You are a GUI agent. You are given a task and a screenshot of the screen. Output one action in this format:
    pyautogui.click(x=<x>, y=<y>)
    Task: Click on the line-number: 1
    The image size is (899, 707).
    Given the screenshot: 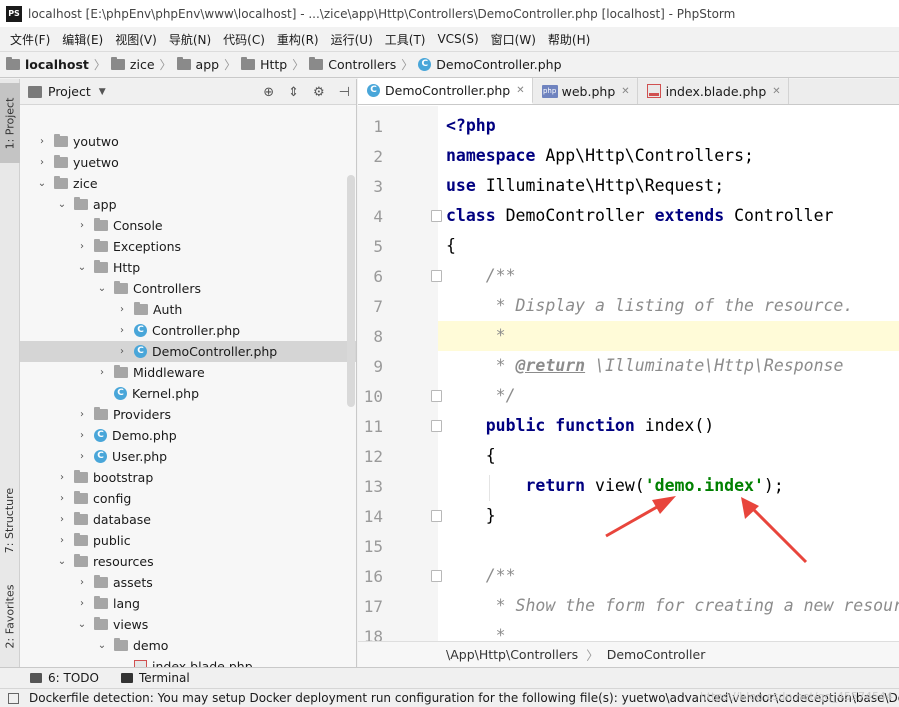 What is the action you would take?
    pyautogui.click(x=370, y=126)
    